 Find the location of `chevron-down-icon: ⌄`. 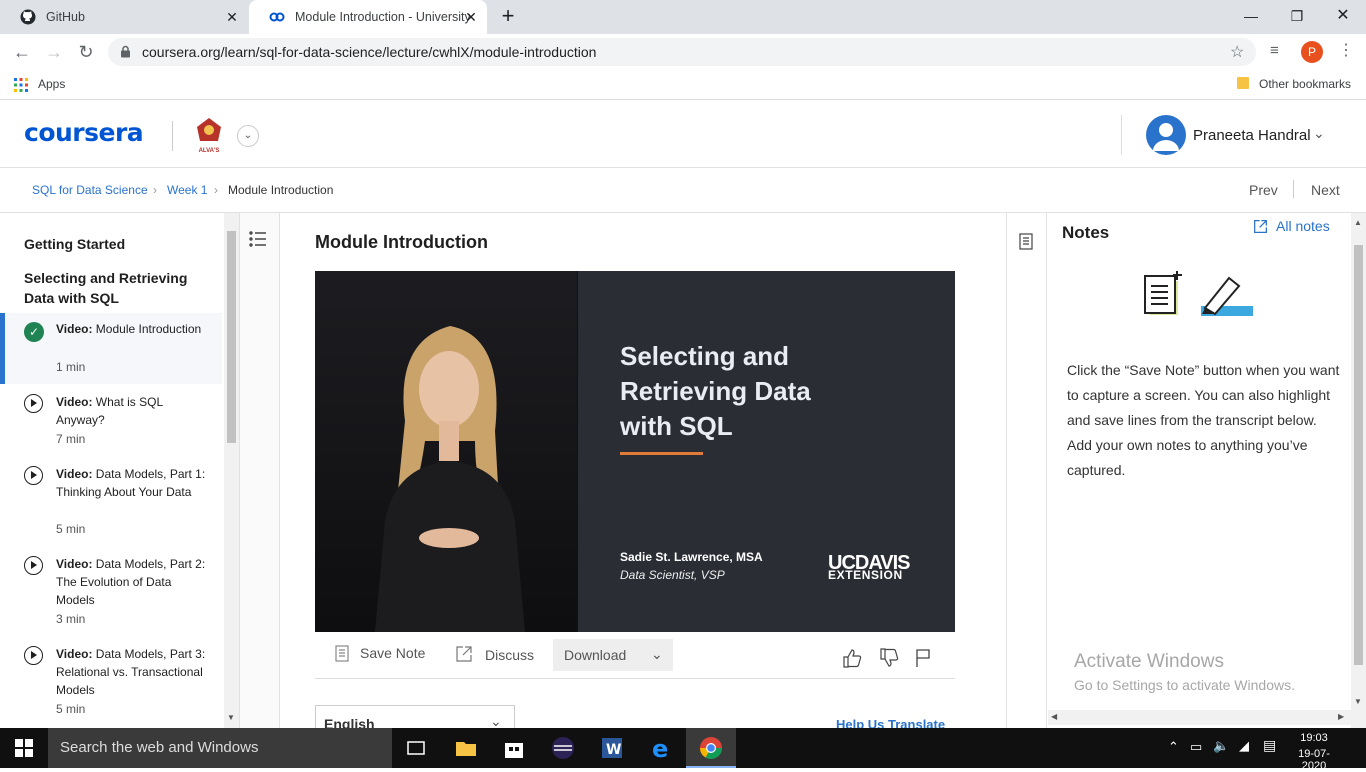

chevron-down-icon: ⌄ is located at coordinates (657, 654).